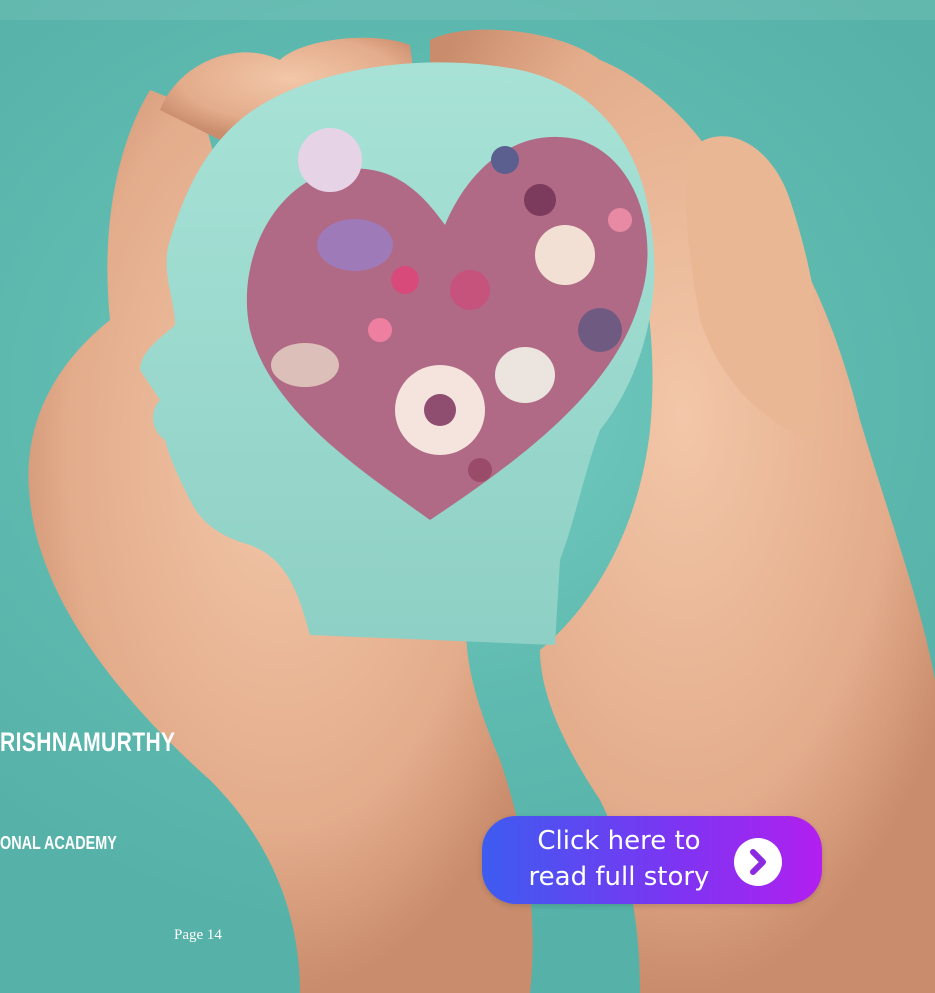 The height and width of the screenshot is (993, 935). Describe the element at coordinates (619, 841) in the screenshot. I see `cta-label-line-1: Click here to` at that location.